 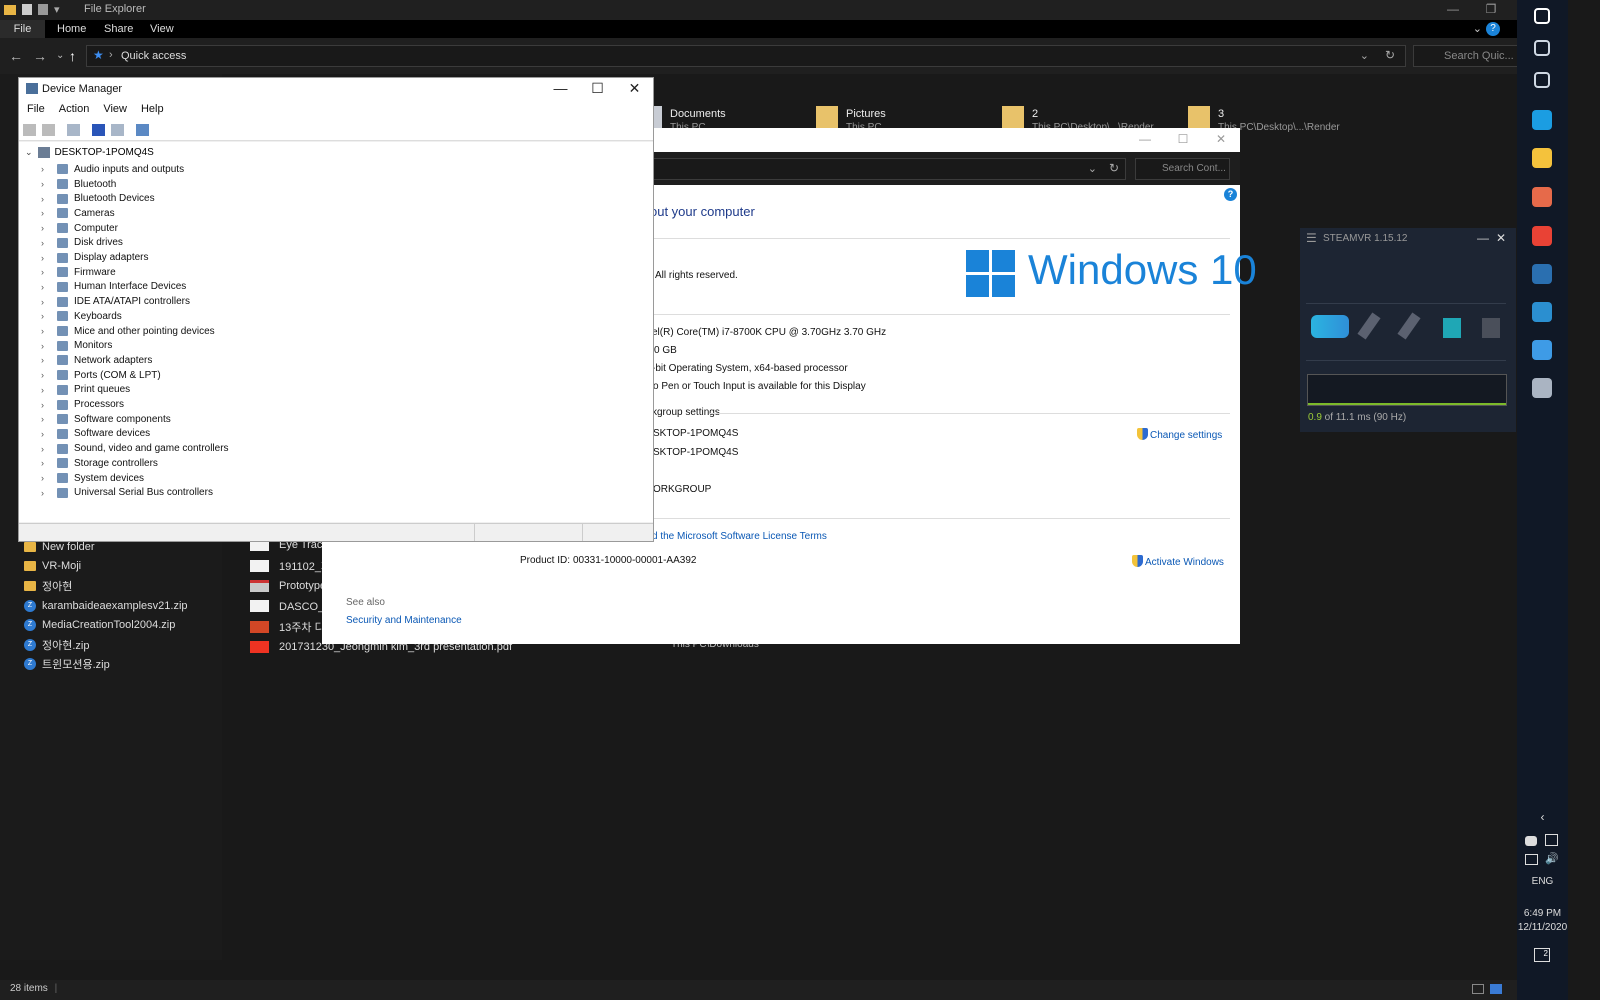 What do you see at coordinates (96, 360) in the screenshot?
I see `device-category: › Network adapters` at bounding box center [96, 360].